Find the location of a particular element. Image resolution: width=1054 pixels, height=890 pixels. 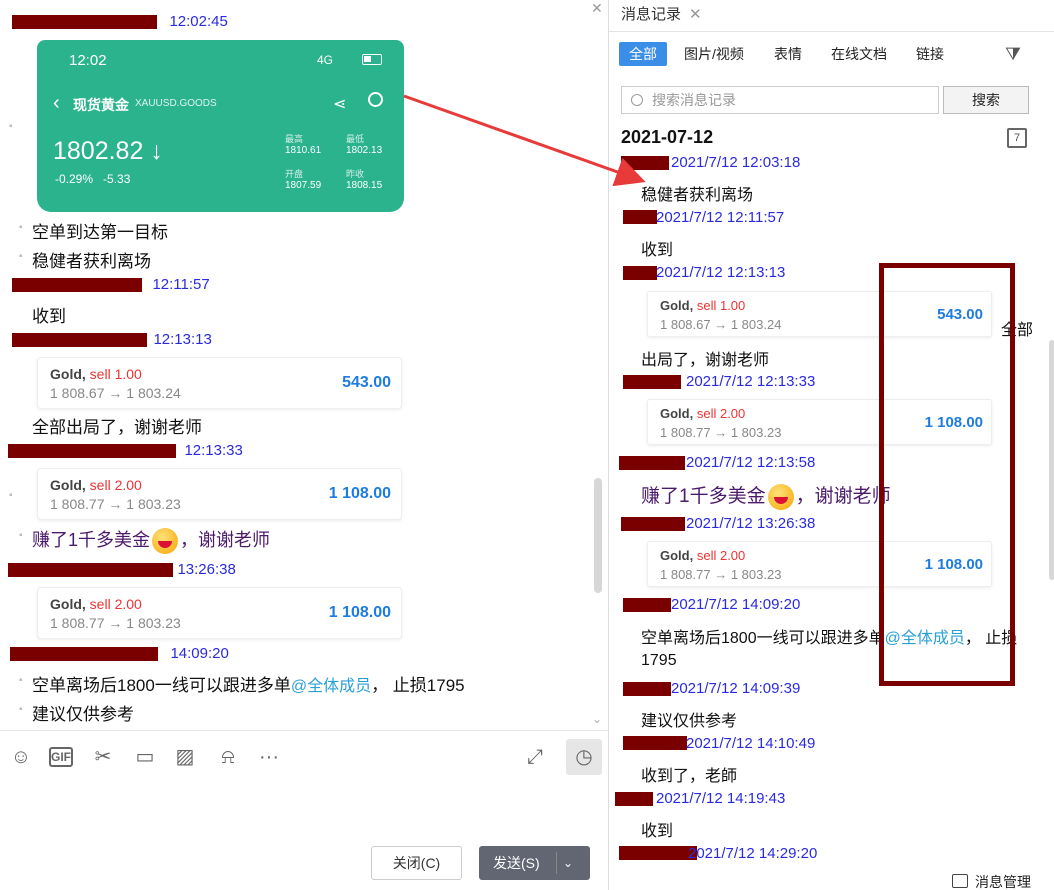

close-button: 关闭(C) is located at coordinates (416, 863).